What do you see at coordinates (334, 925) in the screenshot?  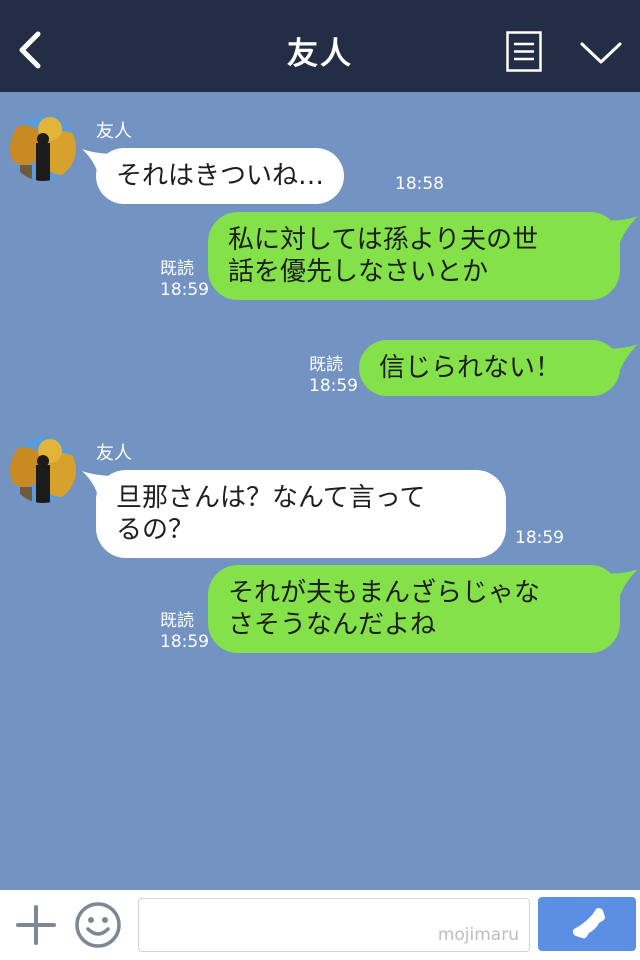 I see `message-input: mojimaru` at bounding box center [334, 925].